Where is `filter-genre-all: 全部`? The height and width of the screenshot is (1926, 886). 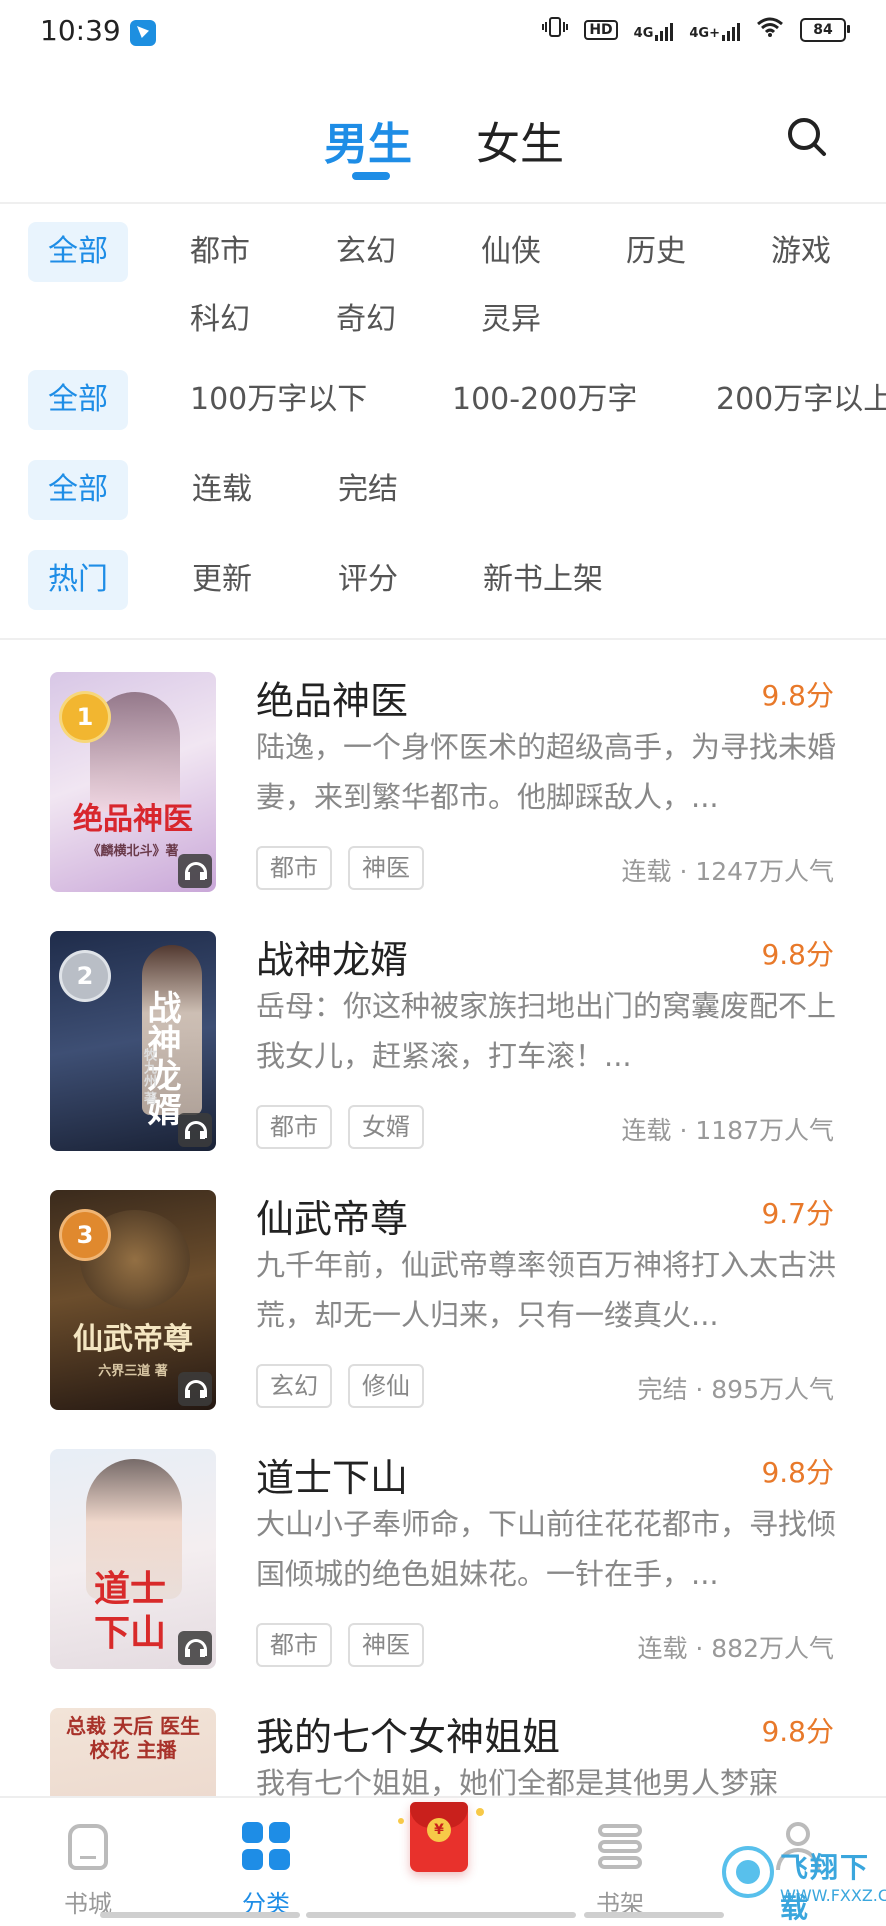
filter-genre-all: 全部 is located at coordinates (78, 252).